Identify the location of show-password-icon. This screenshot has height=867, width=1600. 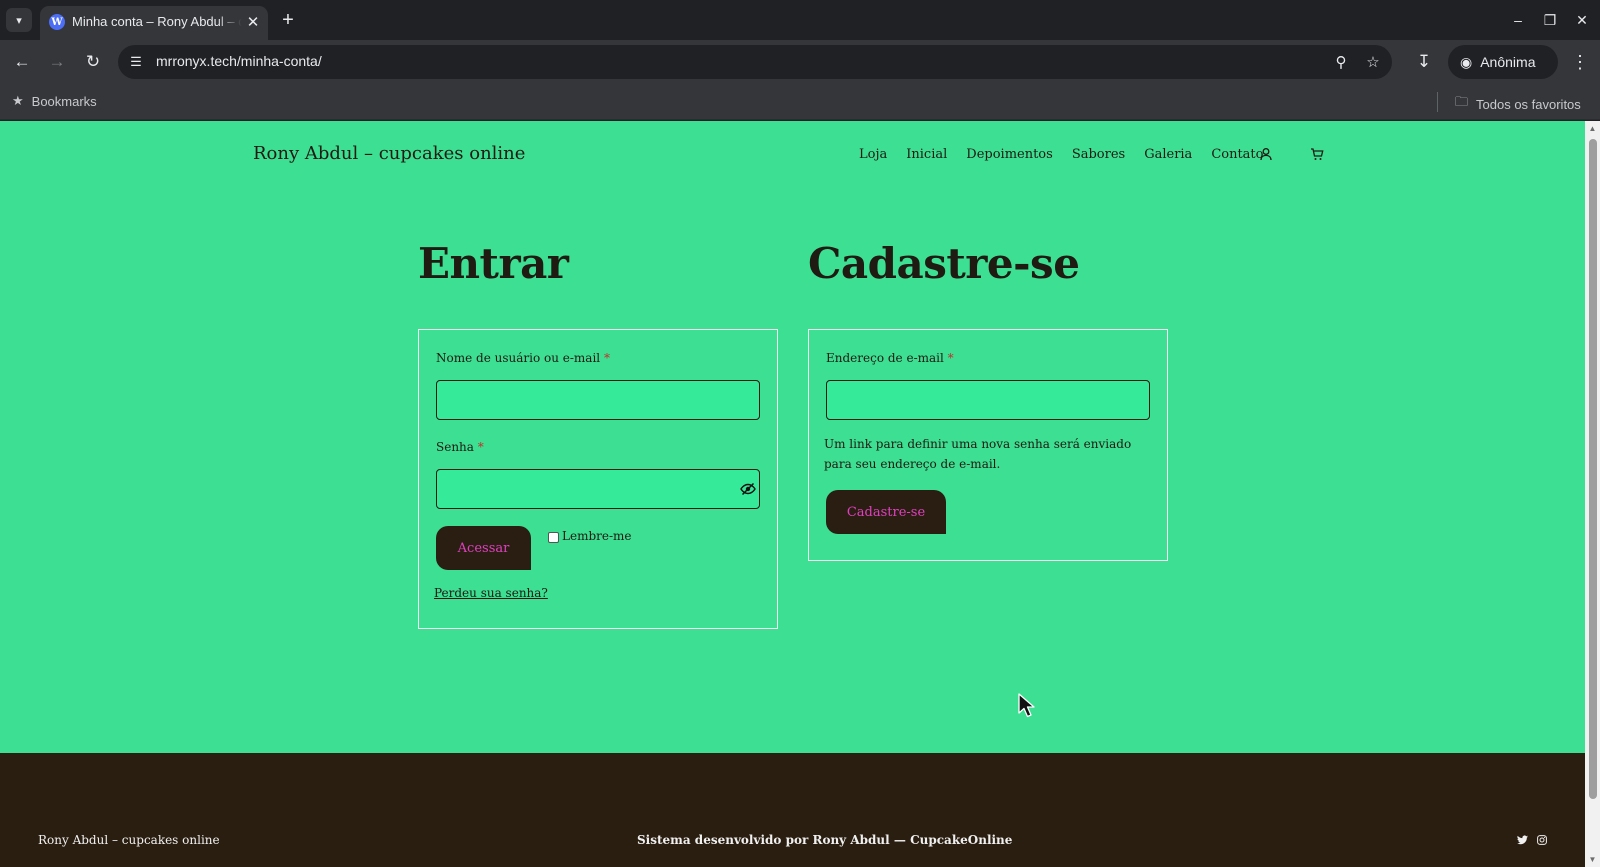
(748, 489).